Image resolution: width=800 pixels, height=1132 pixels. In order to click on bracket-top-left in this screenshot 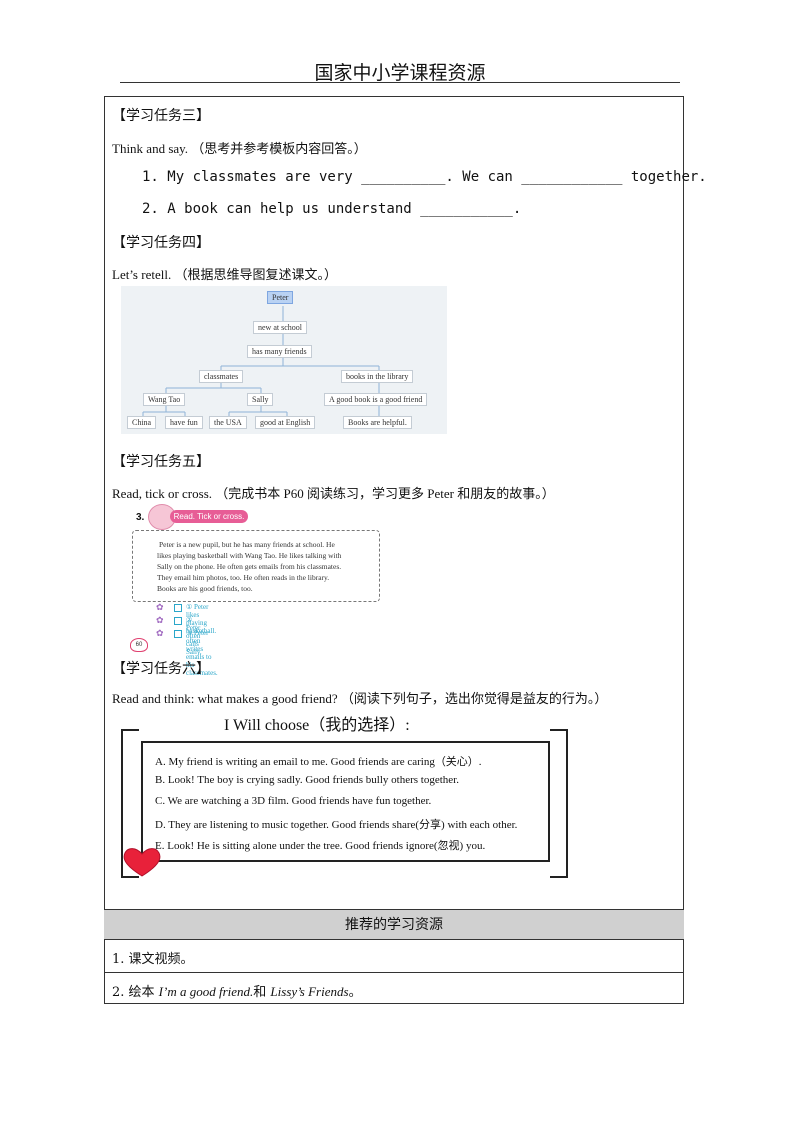, I will do `click(130, 730)`.